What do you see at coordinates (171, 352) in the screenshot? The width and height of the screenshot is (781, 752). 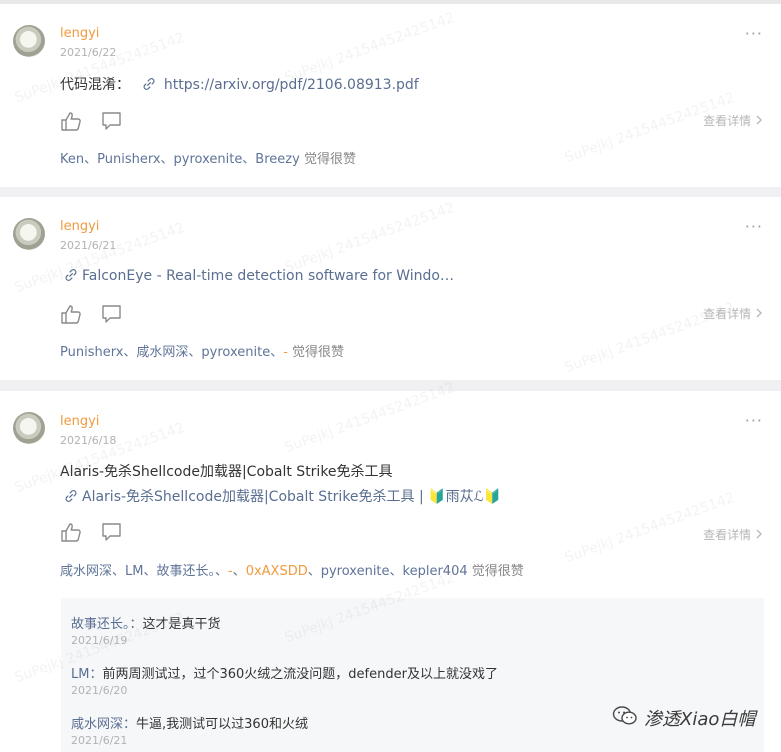 I see `likes-names: Punisherx、咸水网深、pyroxenite、` at bounding box center [171, 352].